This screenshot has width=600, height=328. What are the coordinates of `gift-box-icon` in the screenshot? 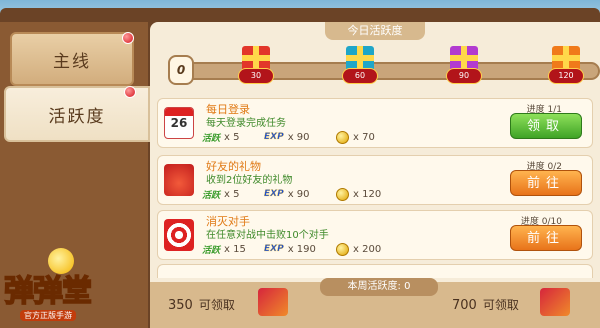 It's located at (179, 180).